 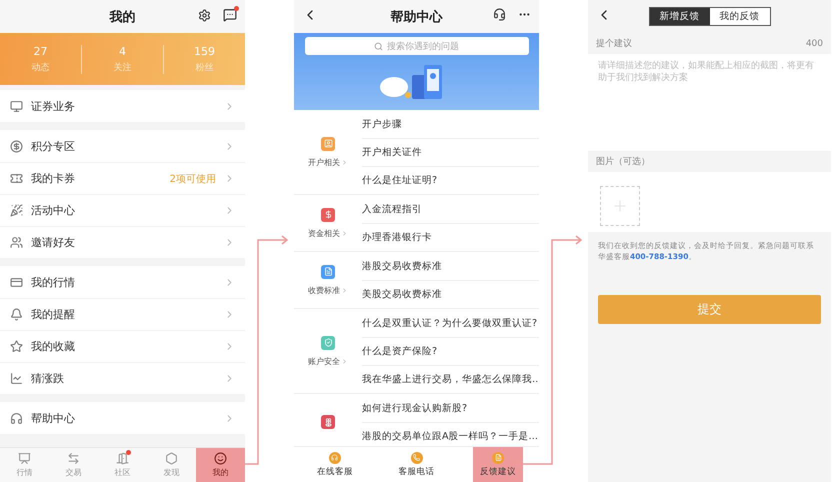 What do you see at coordinates (450, 124) in the screenshot?
I see `question-item: 开户步骤` at bounding box center [450, 124].